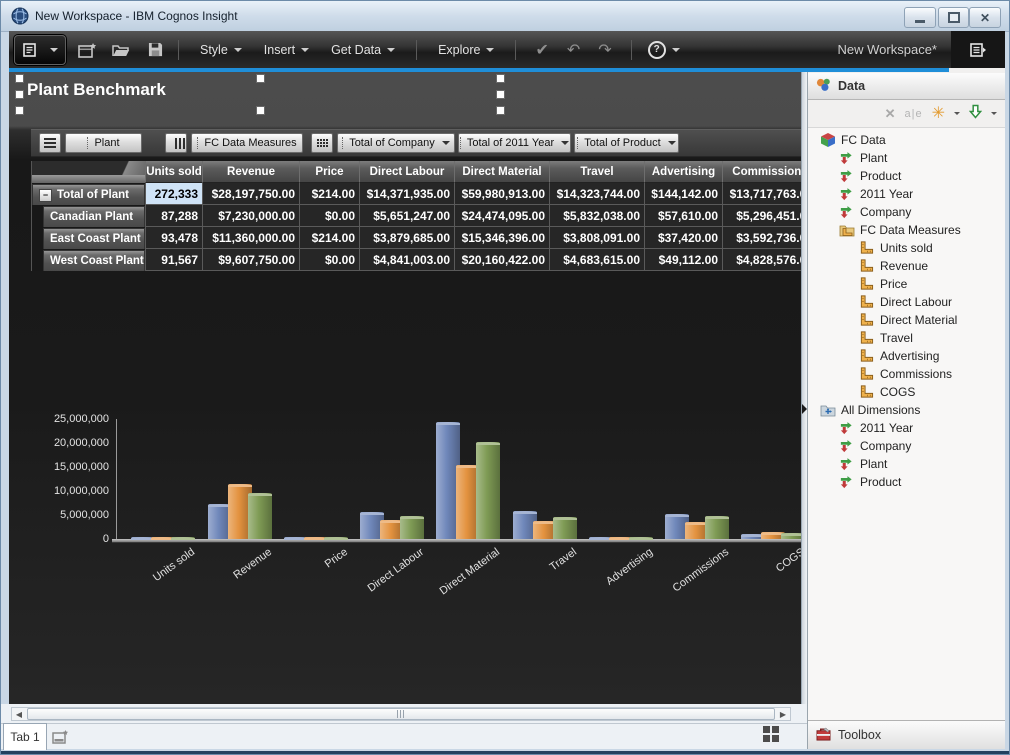 This screenshot has width=1010, height=755. Describe the element at coordinates (683, 172) in the screenshot. I see `column-header-advertising: Advertising` at that location.